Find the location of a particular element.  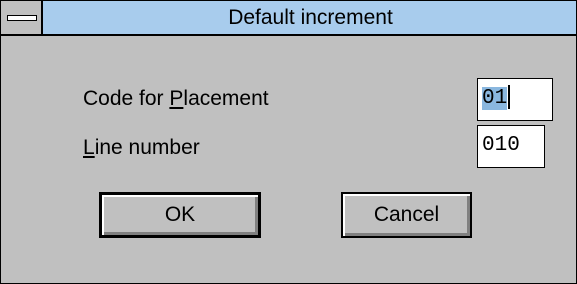

cancel-button: Cancel is located at coordinates (406, 215).